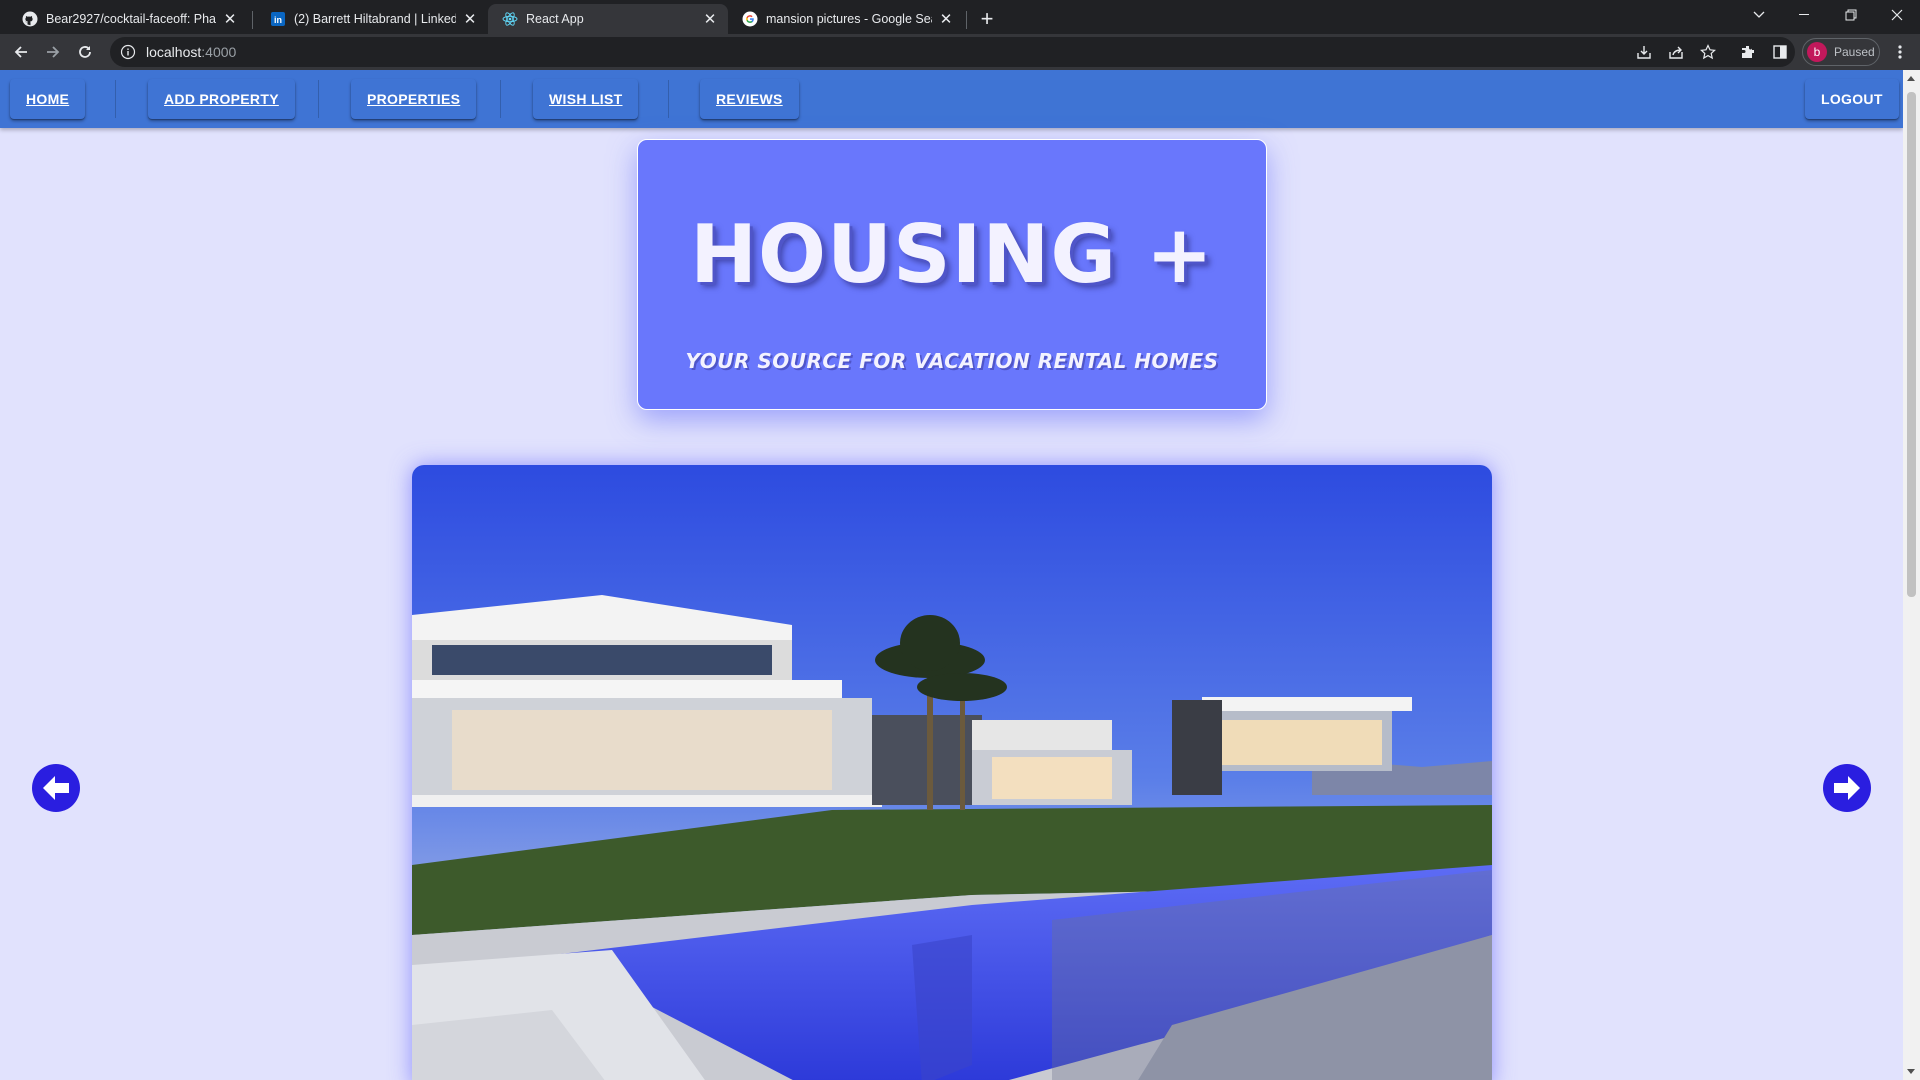 The height and width of the screenshot is (1080, 1920). I want to click on browser-toolbar: localhost:4000 b Paused, so click(960, 52).